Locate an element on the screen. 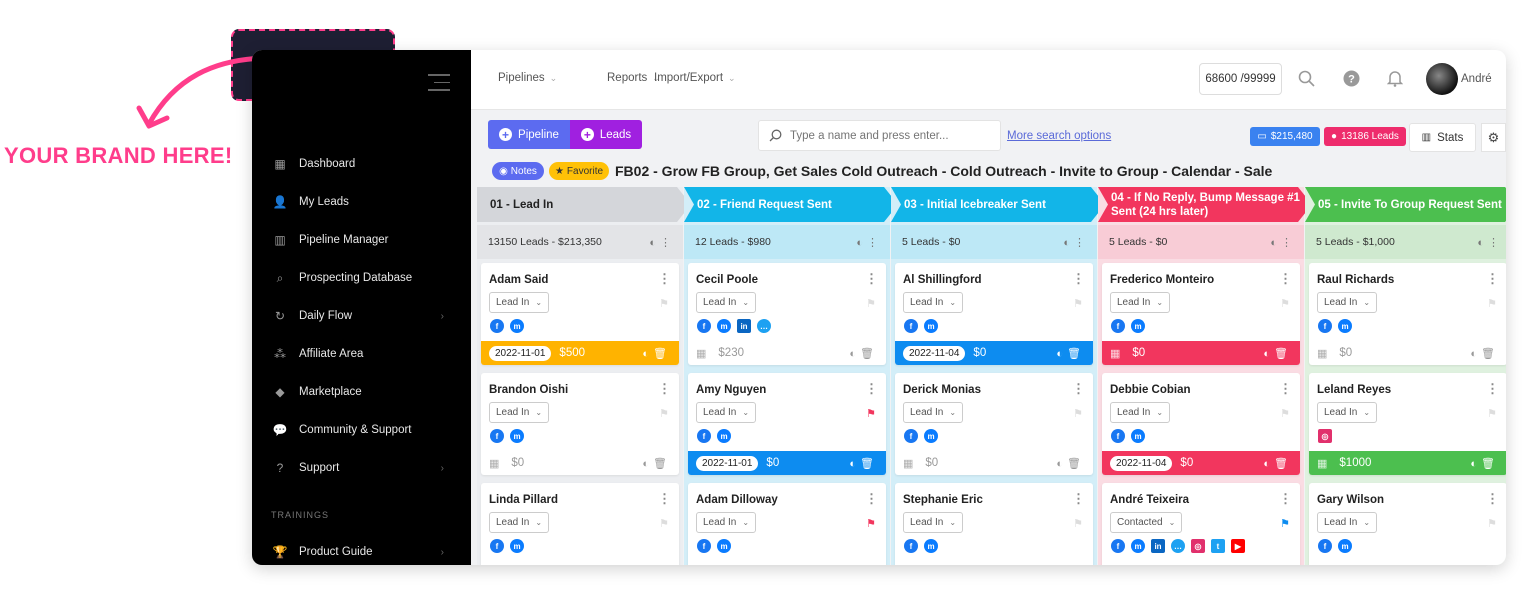 The width and height of the screenshot is (1530, 597). favorite-button: ★ Favorite is located at coordinates (579, 171).